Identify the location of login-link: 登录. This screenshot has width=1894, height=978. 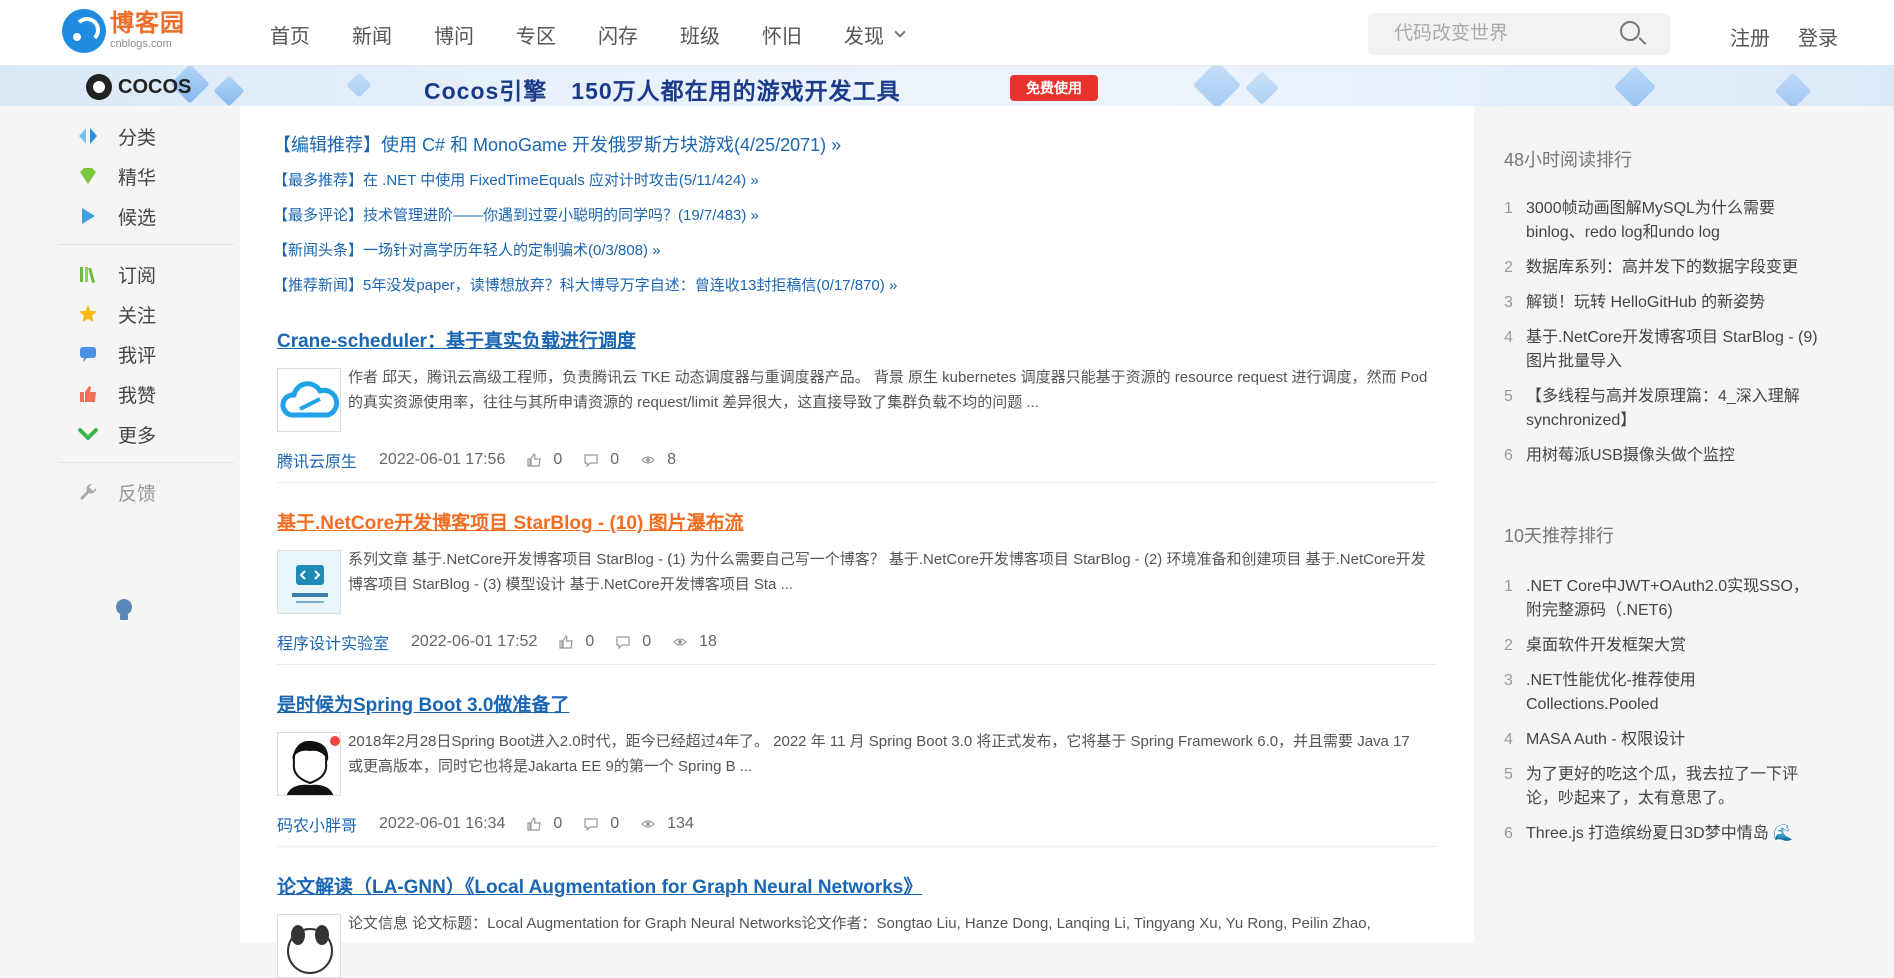
(1818, 36).